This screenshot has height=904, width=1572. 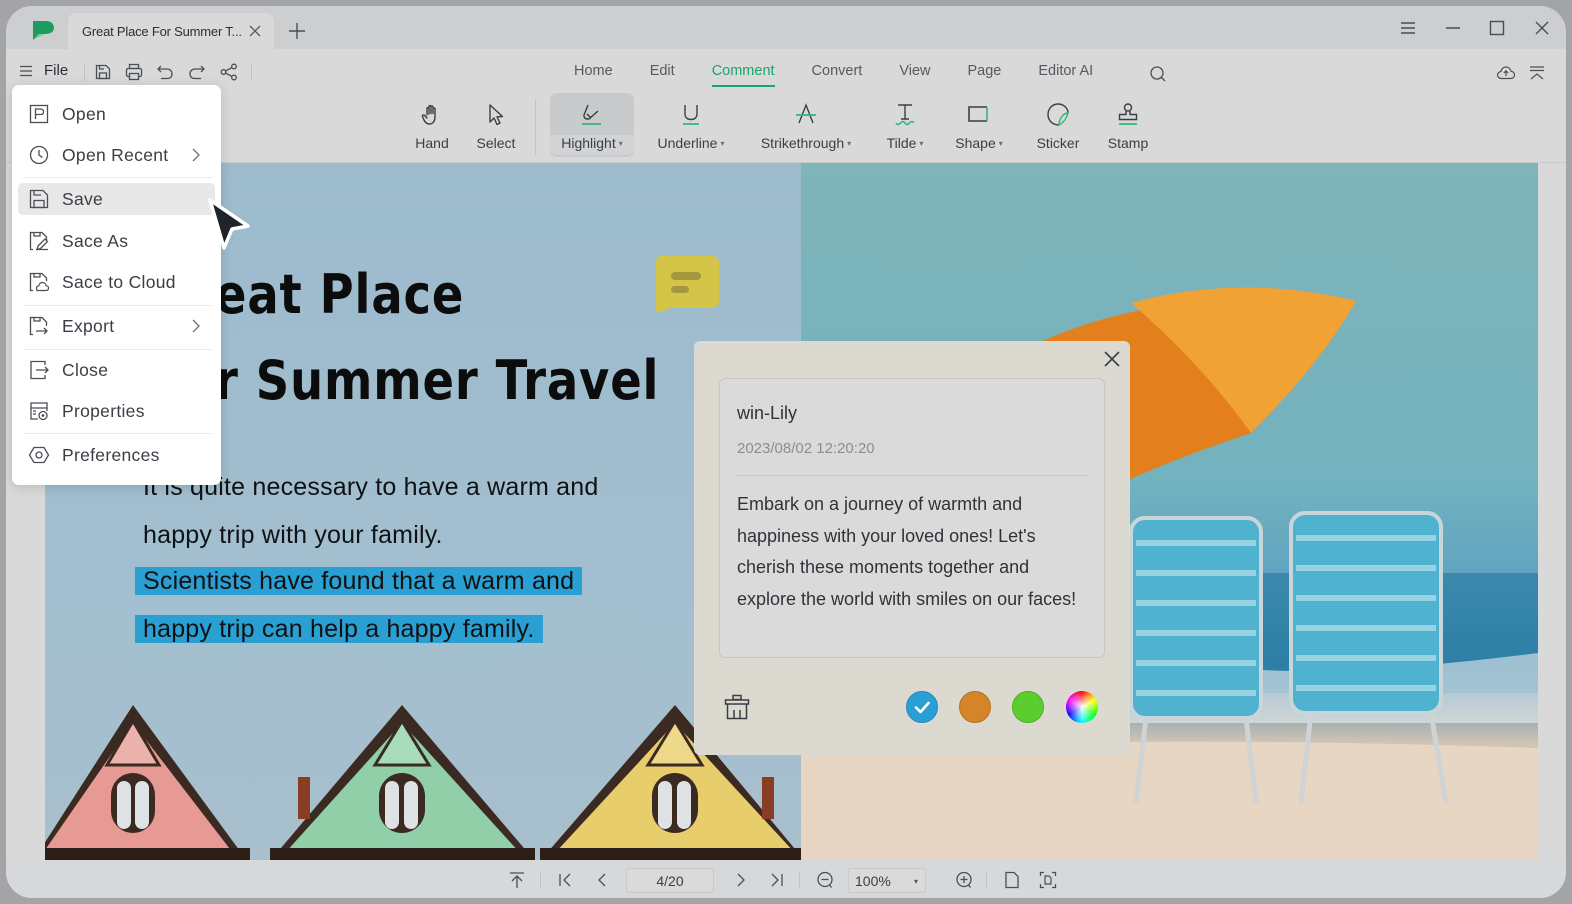 I want to click on zoom-level-value: 100%, so click(x=873, y=880).